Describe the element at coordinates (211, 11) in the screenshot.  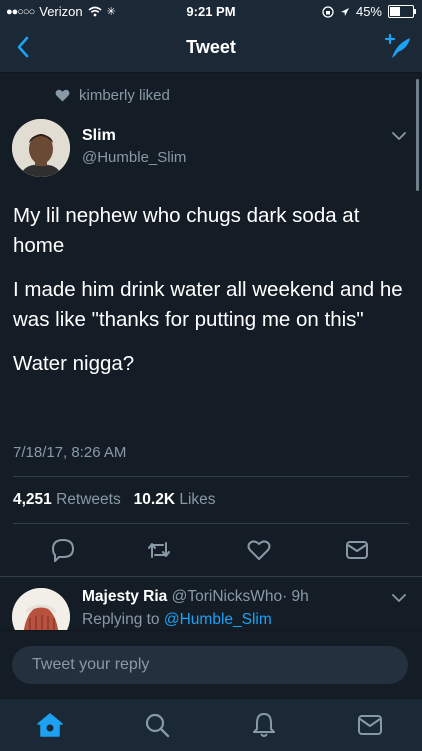
I see `status-bar: ●●○○○ Verizon ✳ 9:21 PM 45%` at that location.